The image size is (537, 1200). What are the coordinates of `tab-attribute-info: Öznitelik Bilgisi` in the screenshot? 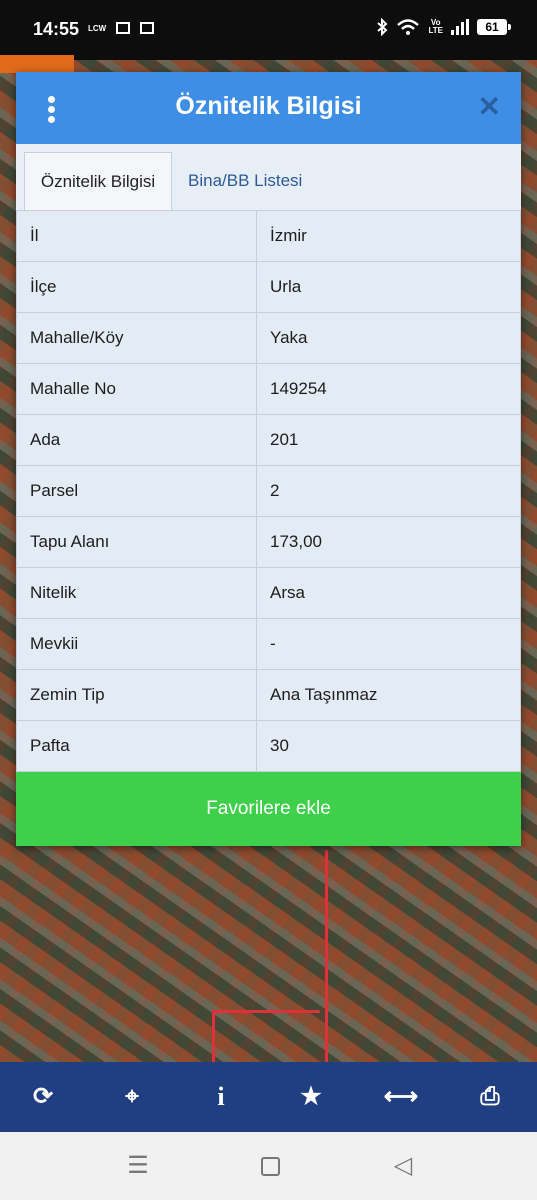 It's located at (98, 181).